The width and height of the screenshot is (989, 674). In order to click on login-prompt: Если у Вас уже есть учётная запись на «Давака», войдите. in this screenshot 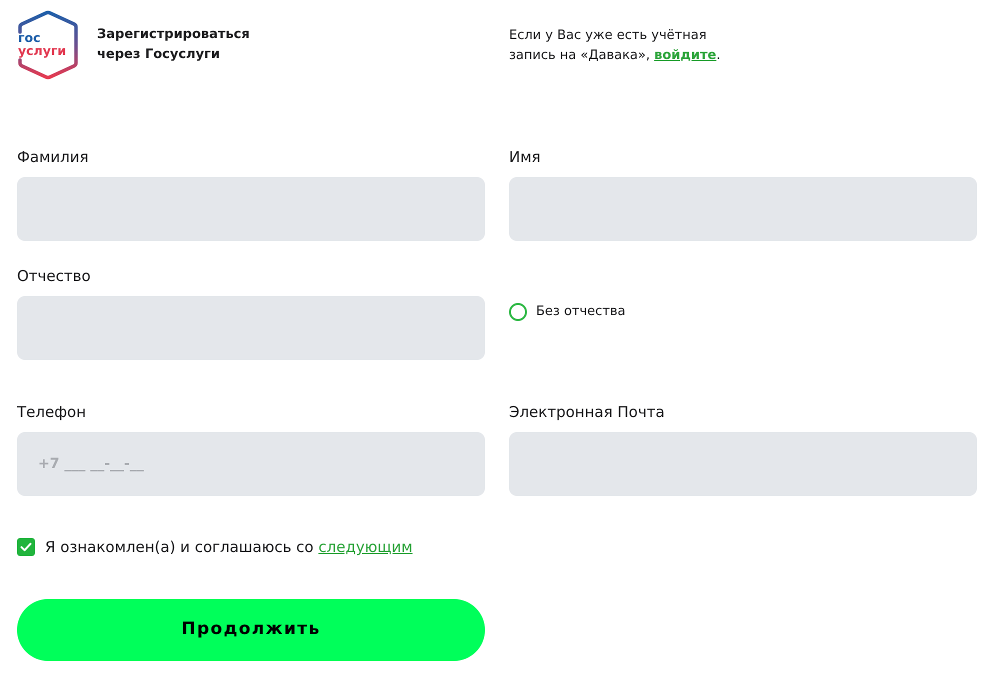, I will do `click(615, 46)`.